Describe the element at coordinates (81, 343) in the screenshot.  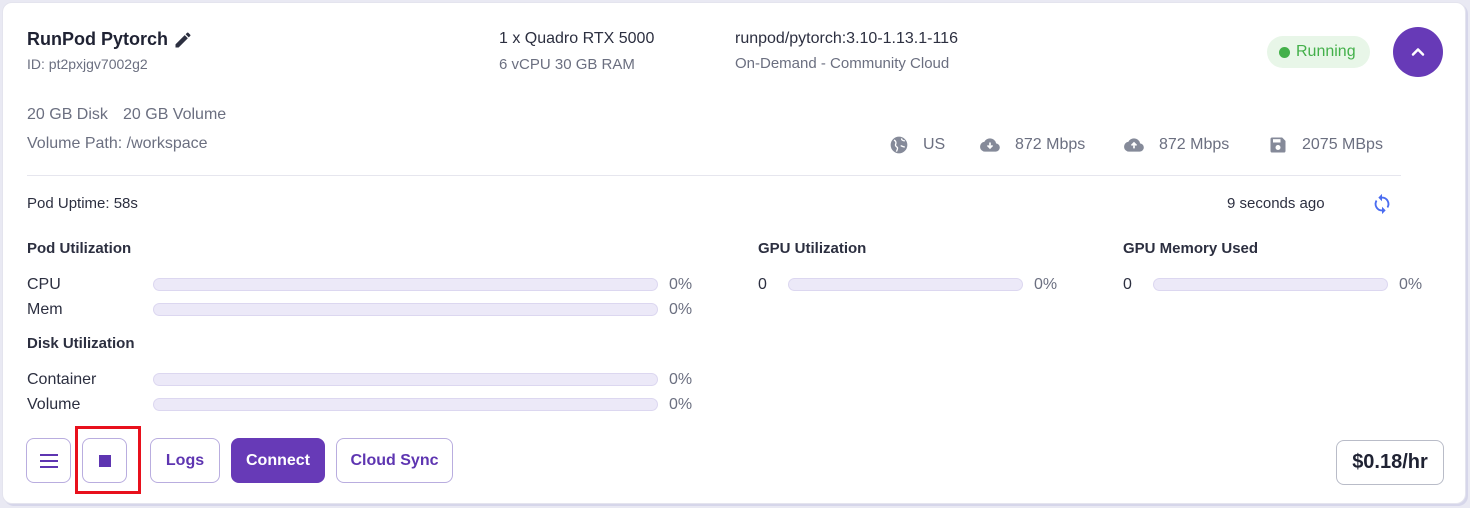
I see `disk-utilization-title: Disk Utilization` at that location.